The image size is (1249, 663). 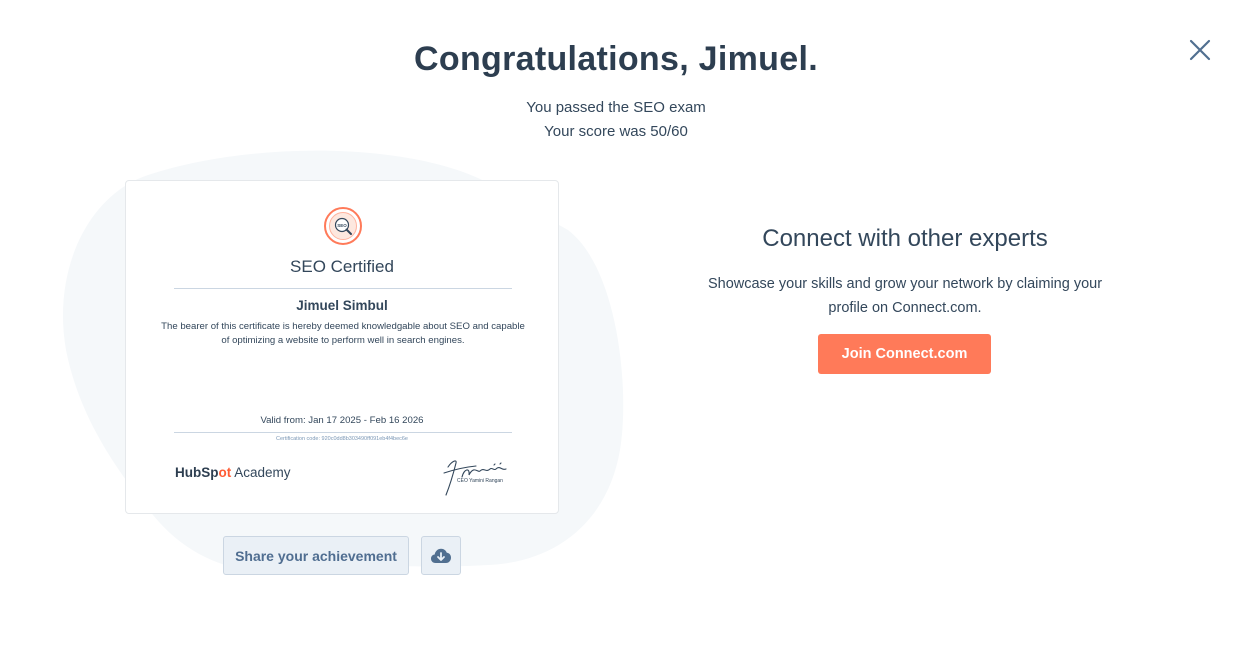 What do you see at coordinates (480, 481) in the screenshot?
I see `ceo-caption: CEO Yamini Rangan` at bounding box center [480, 481].